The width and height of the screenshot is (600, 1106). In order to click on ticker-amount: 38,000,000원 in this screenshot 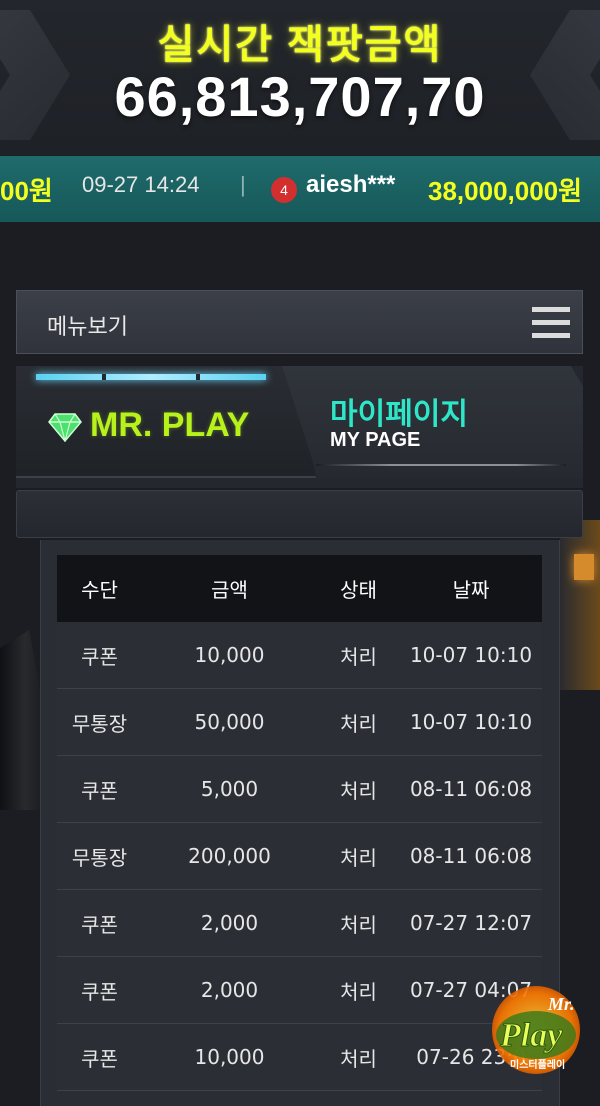, I will do `click(505, 191)`.